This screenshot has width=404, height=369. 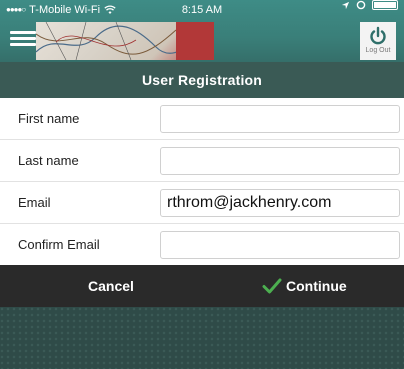 I want to click on first-name-input, so click(x=280, y=119).